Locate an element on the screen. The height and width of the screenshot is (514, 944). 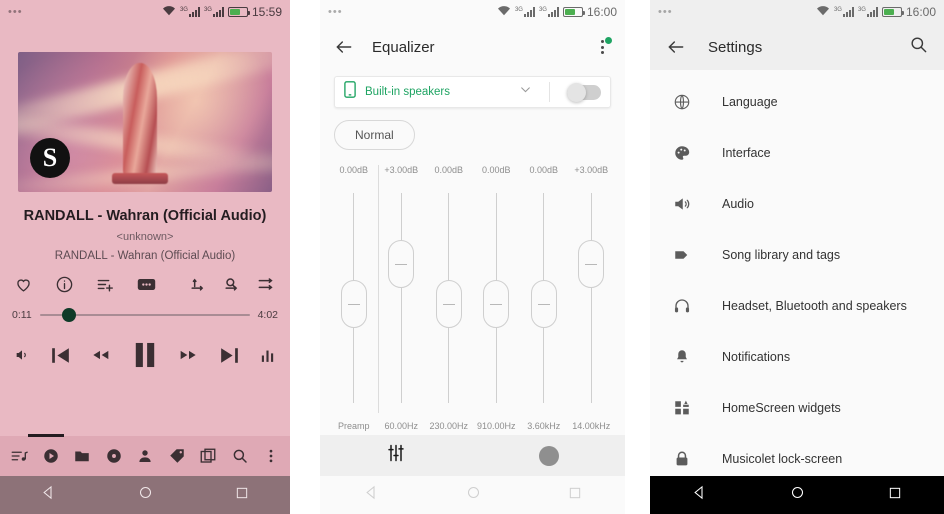
band-frequency-label: 230.00Hz is located at coordinates (449, 426).